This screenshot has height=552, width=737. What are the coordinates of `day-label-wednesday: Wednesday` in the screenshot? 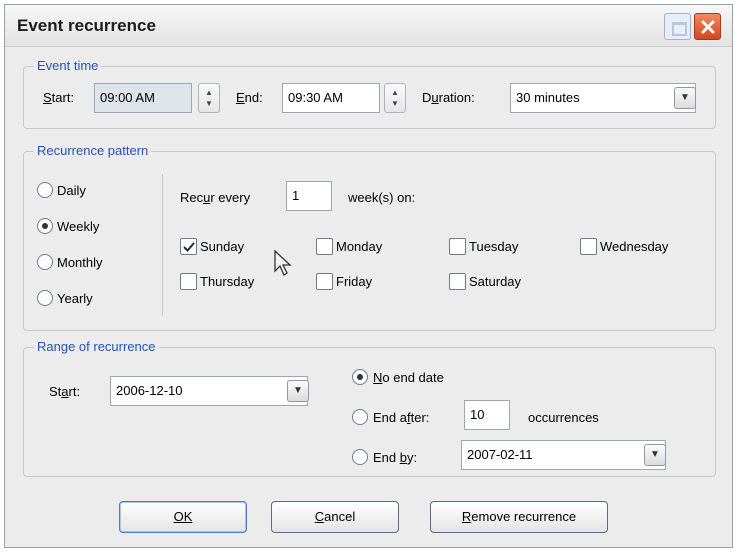 It's located at (634, 246).